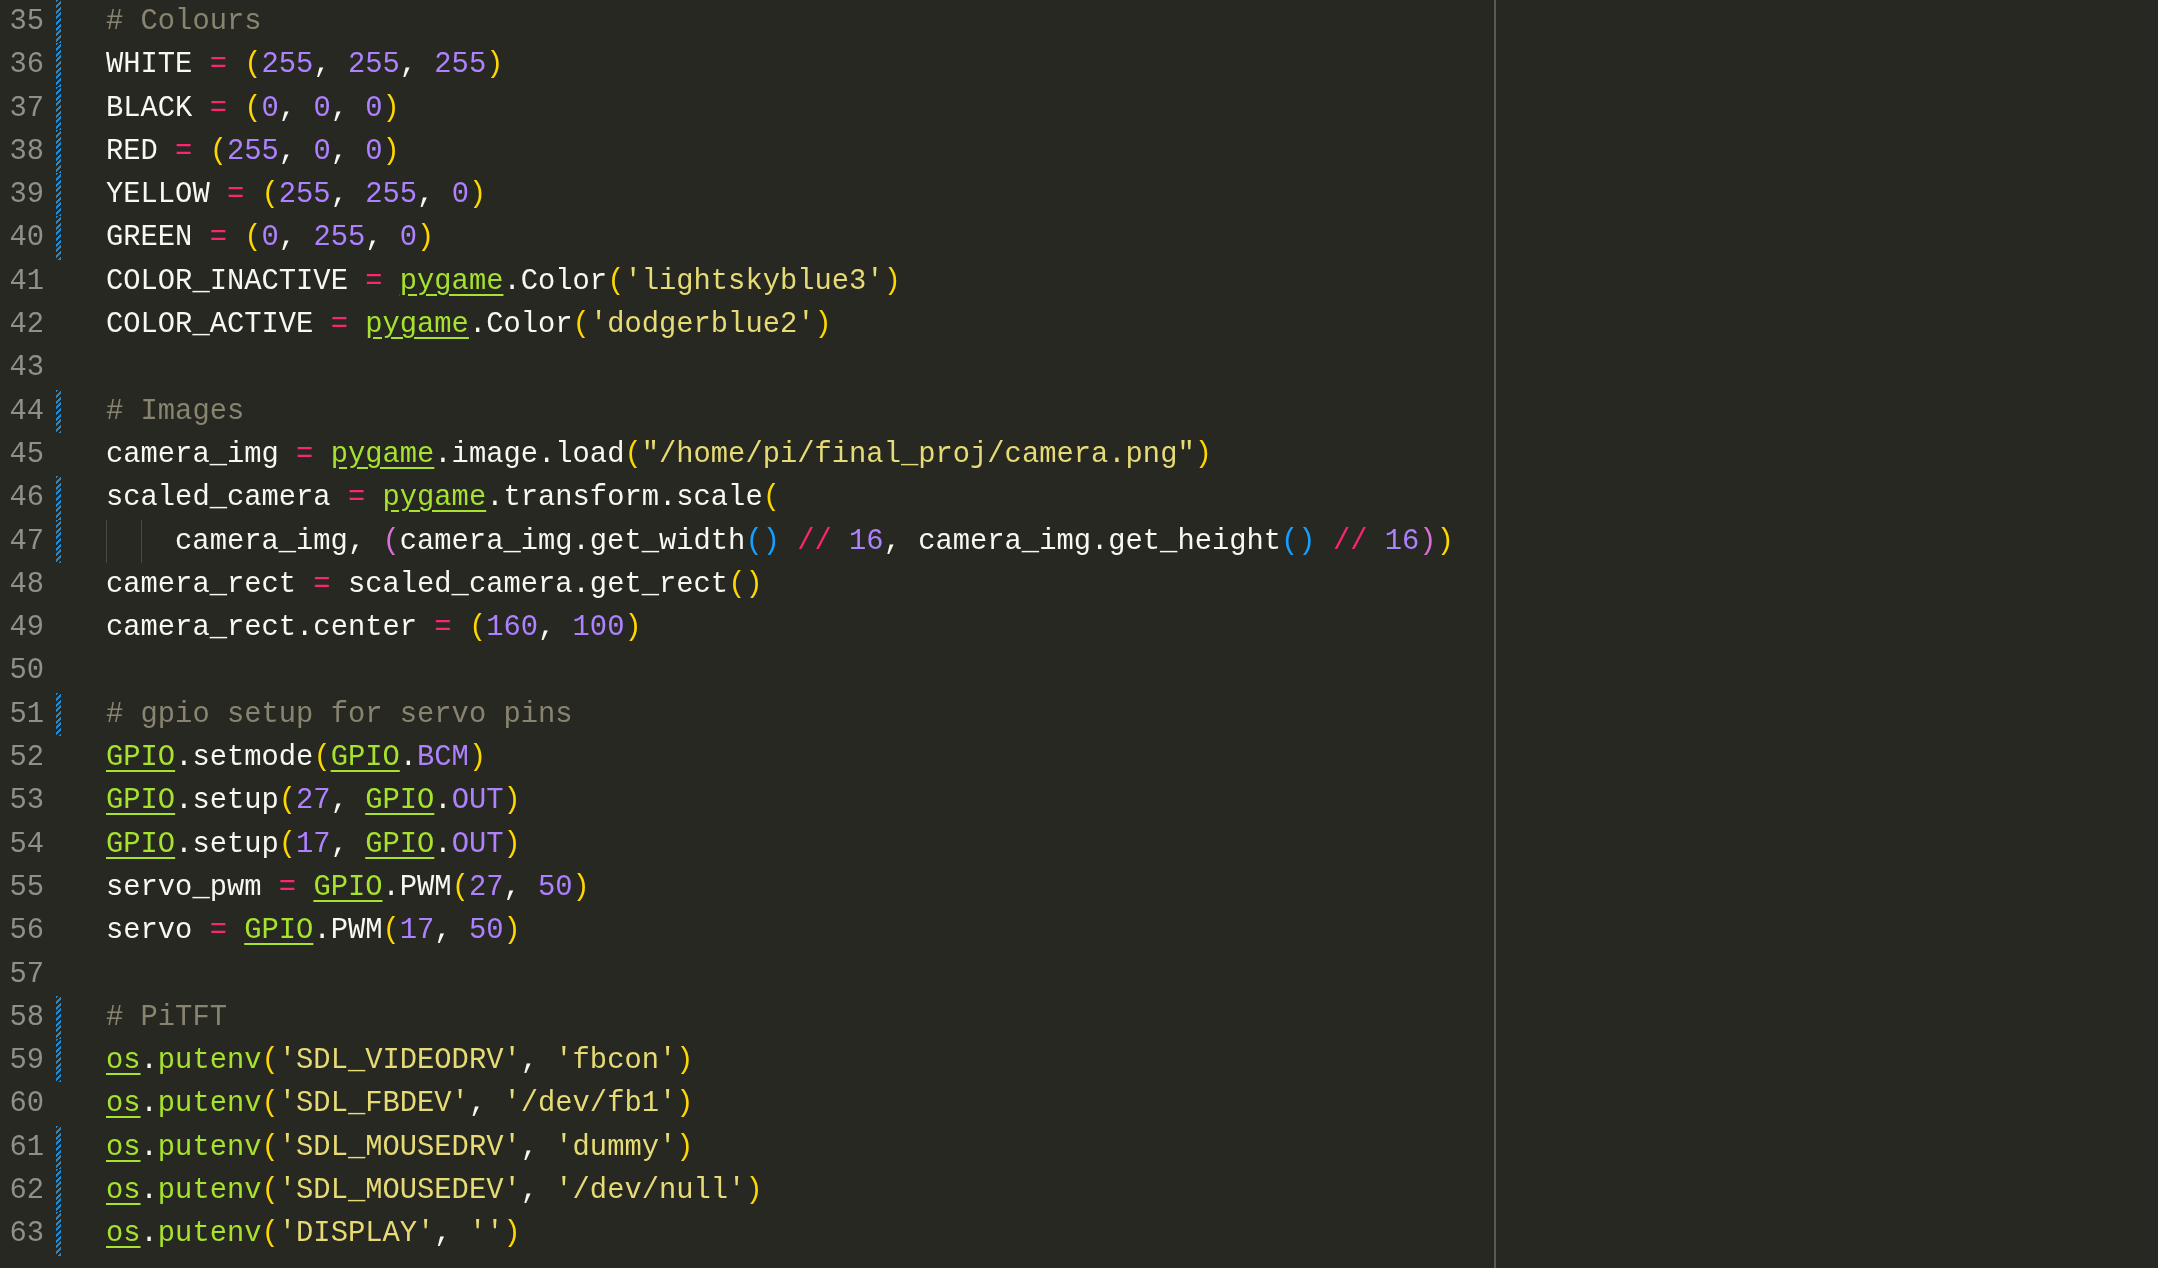 The image size is (2158, 1268). I want to click on line-number: 54, so click(26, 844).